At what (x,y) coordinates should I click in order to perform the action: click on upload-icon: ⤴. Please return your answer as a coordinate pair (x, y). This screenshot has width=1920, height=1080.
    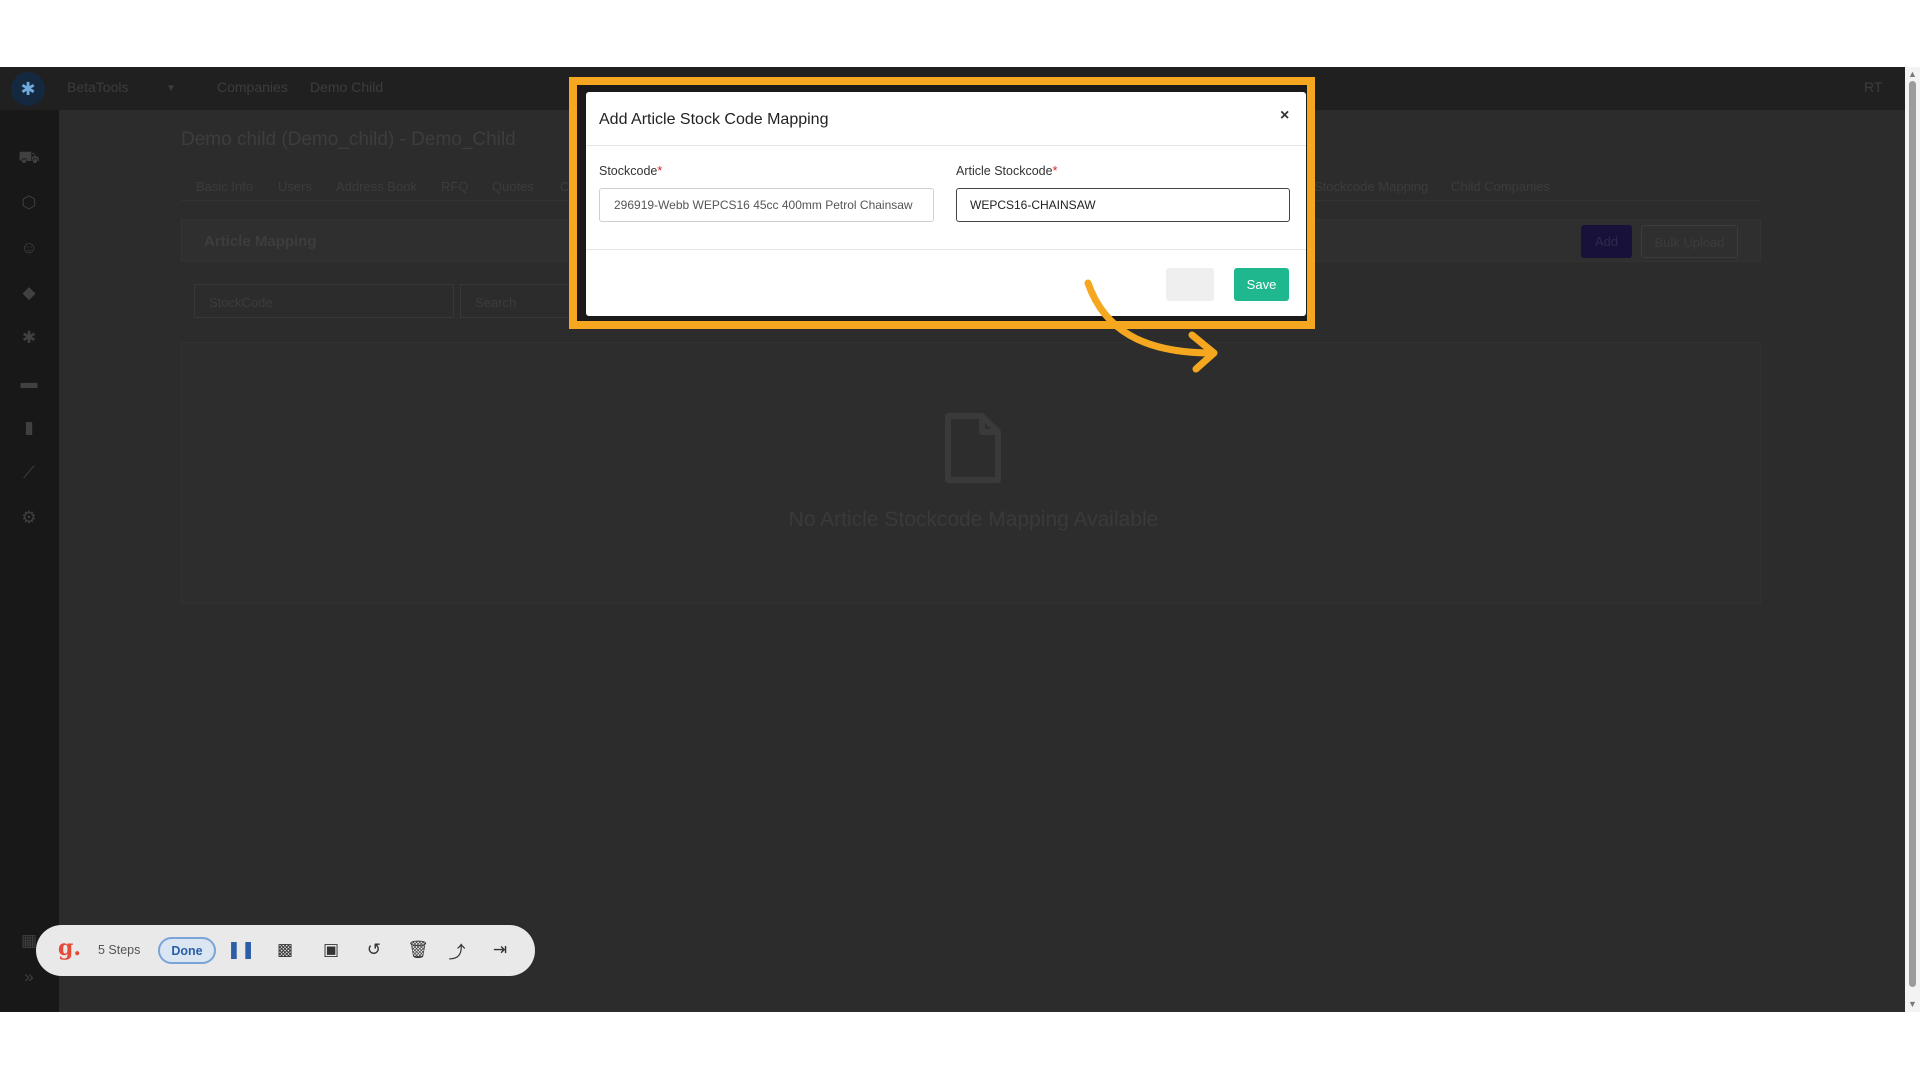
    Looking at the image, I should click on (457, 950).